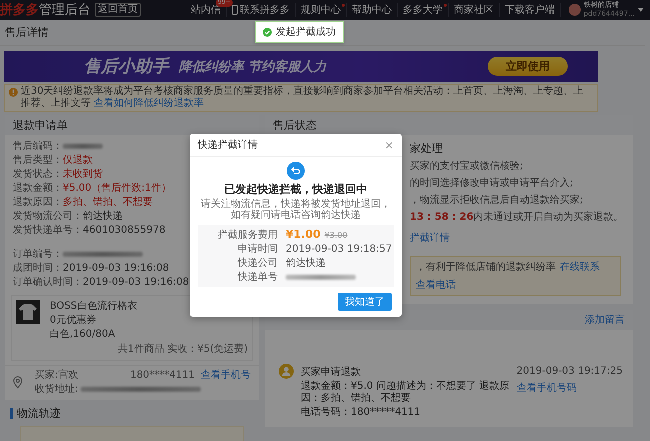 The height and width of the screenshot is (441, 650). Describe the element at coordinates (38, 146) in the screenshot. I see `field-label: 售后编码：` at that location.